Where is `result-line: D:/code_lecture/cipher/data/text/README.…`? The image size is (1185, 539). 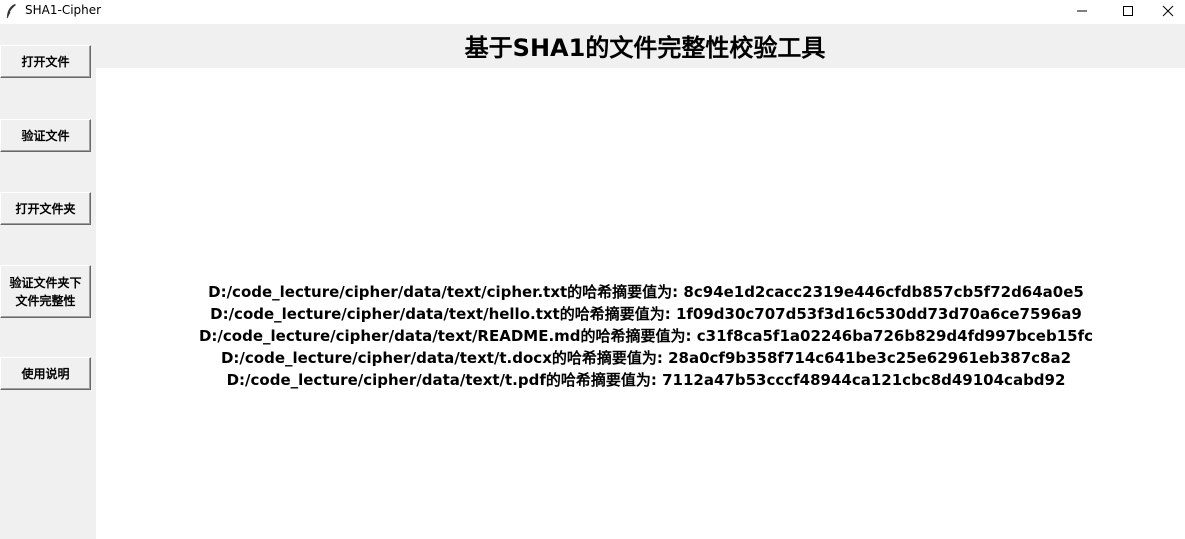 result-line: D:/code_lecture/cipher/data/text/README.… is located at coordinates (645, 336).